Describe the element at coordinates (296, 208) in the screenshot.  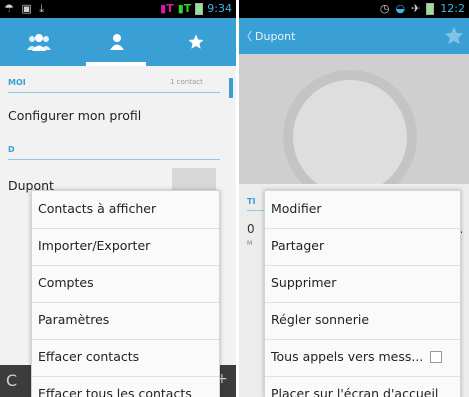
I see `menu-item-label: Modifier` at that location.